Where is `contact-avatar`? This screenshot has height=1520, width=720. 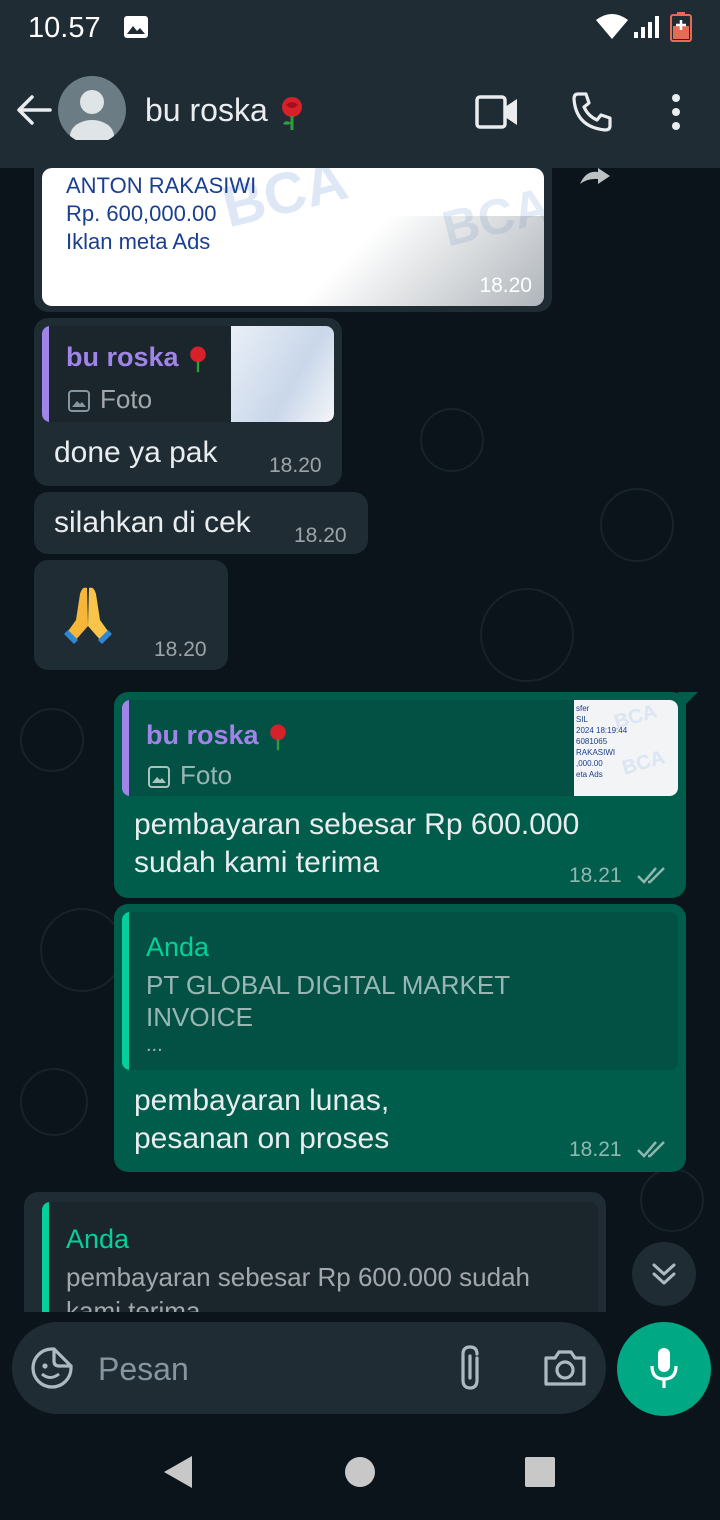
contact-avatar is located at coordinates (92, 110).